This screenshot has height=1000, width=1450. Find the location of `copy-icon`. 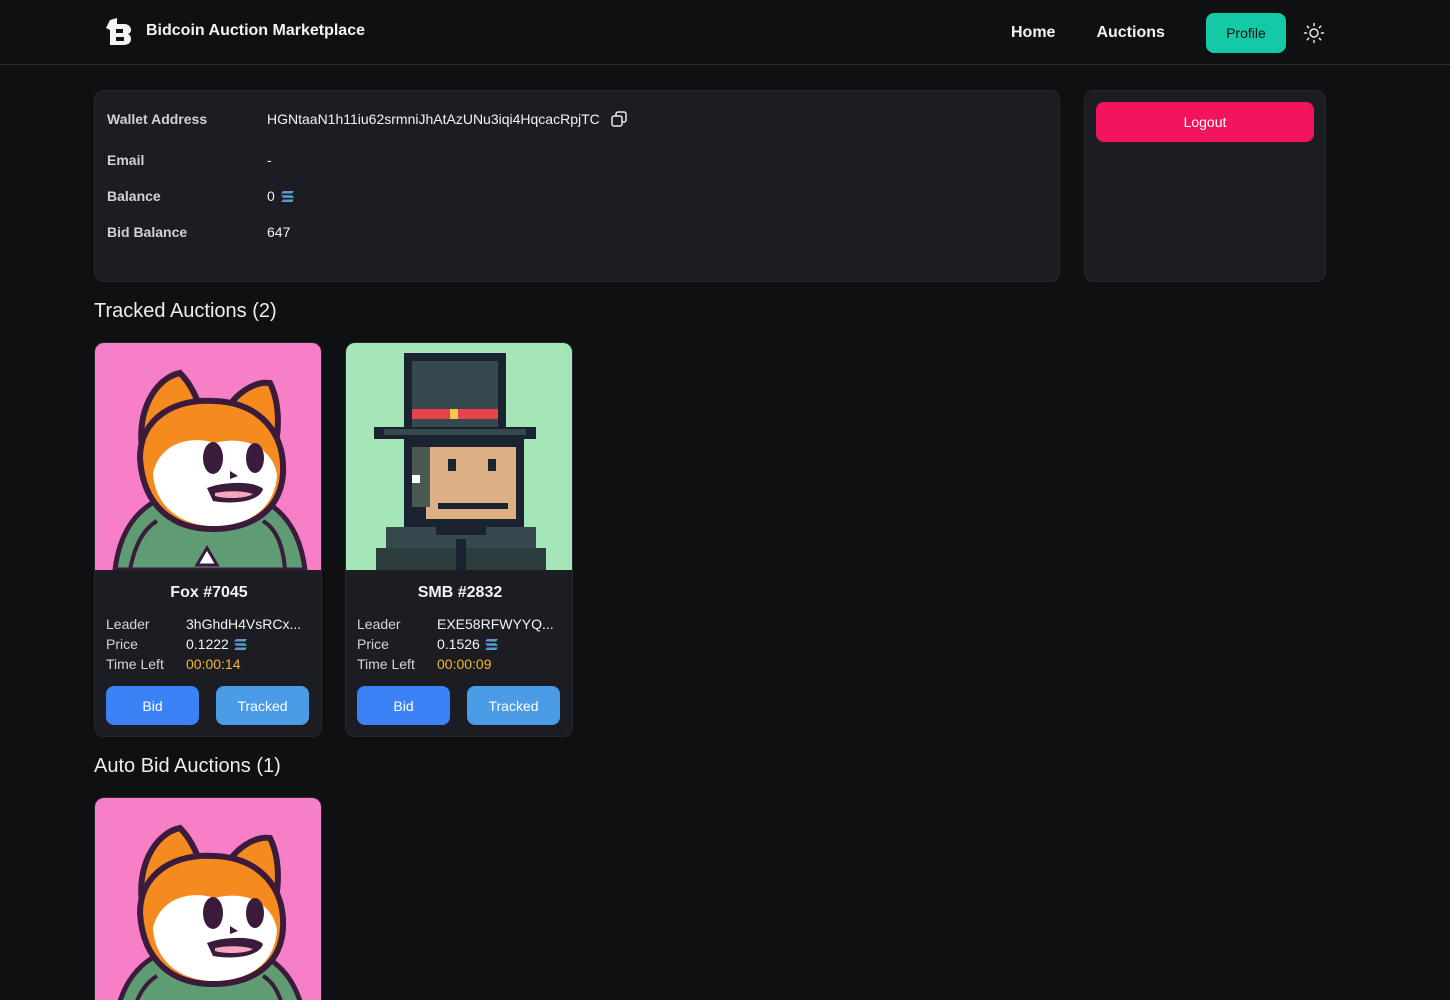

copy-icon is located at coordinates (619, 119).